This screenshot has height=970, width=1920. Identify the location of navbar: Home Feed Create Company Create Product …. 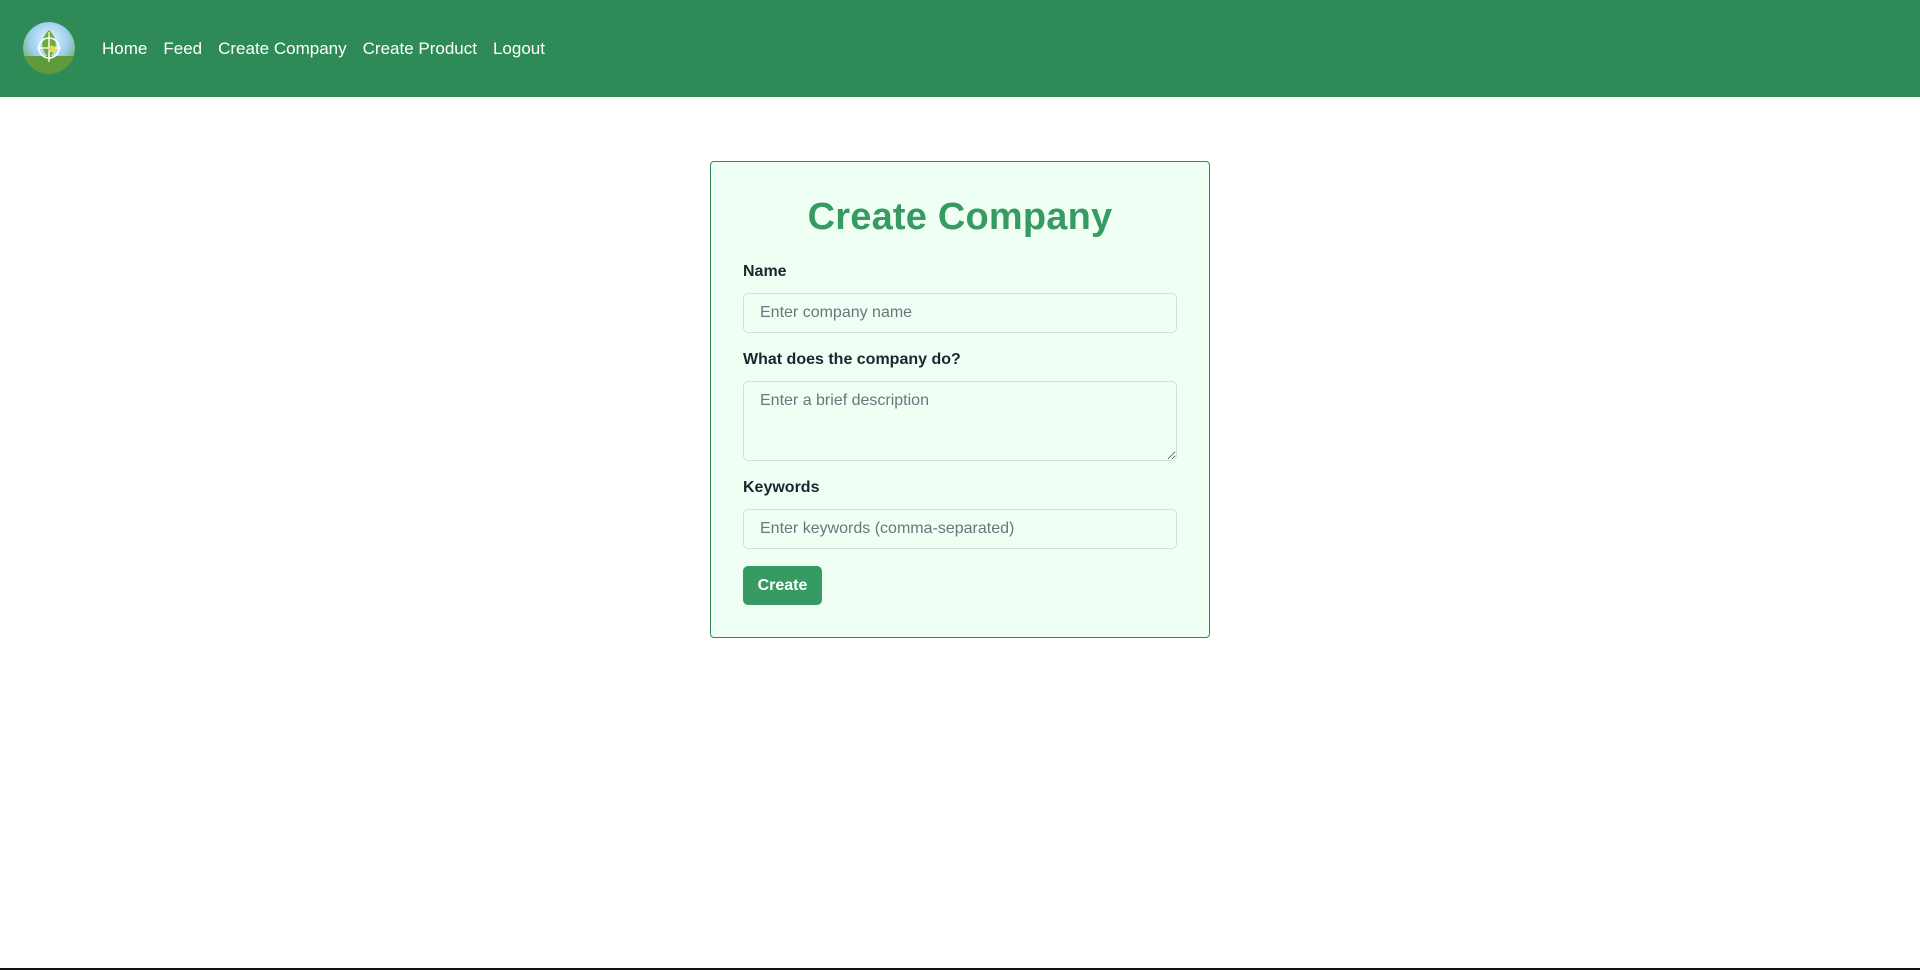
(960, 48).